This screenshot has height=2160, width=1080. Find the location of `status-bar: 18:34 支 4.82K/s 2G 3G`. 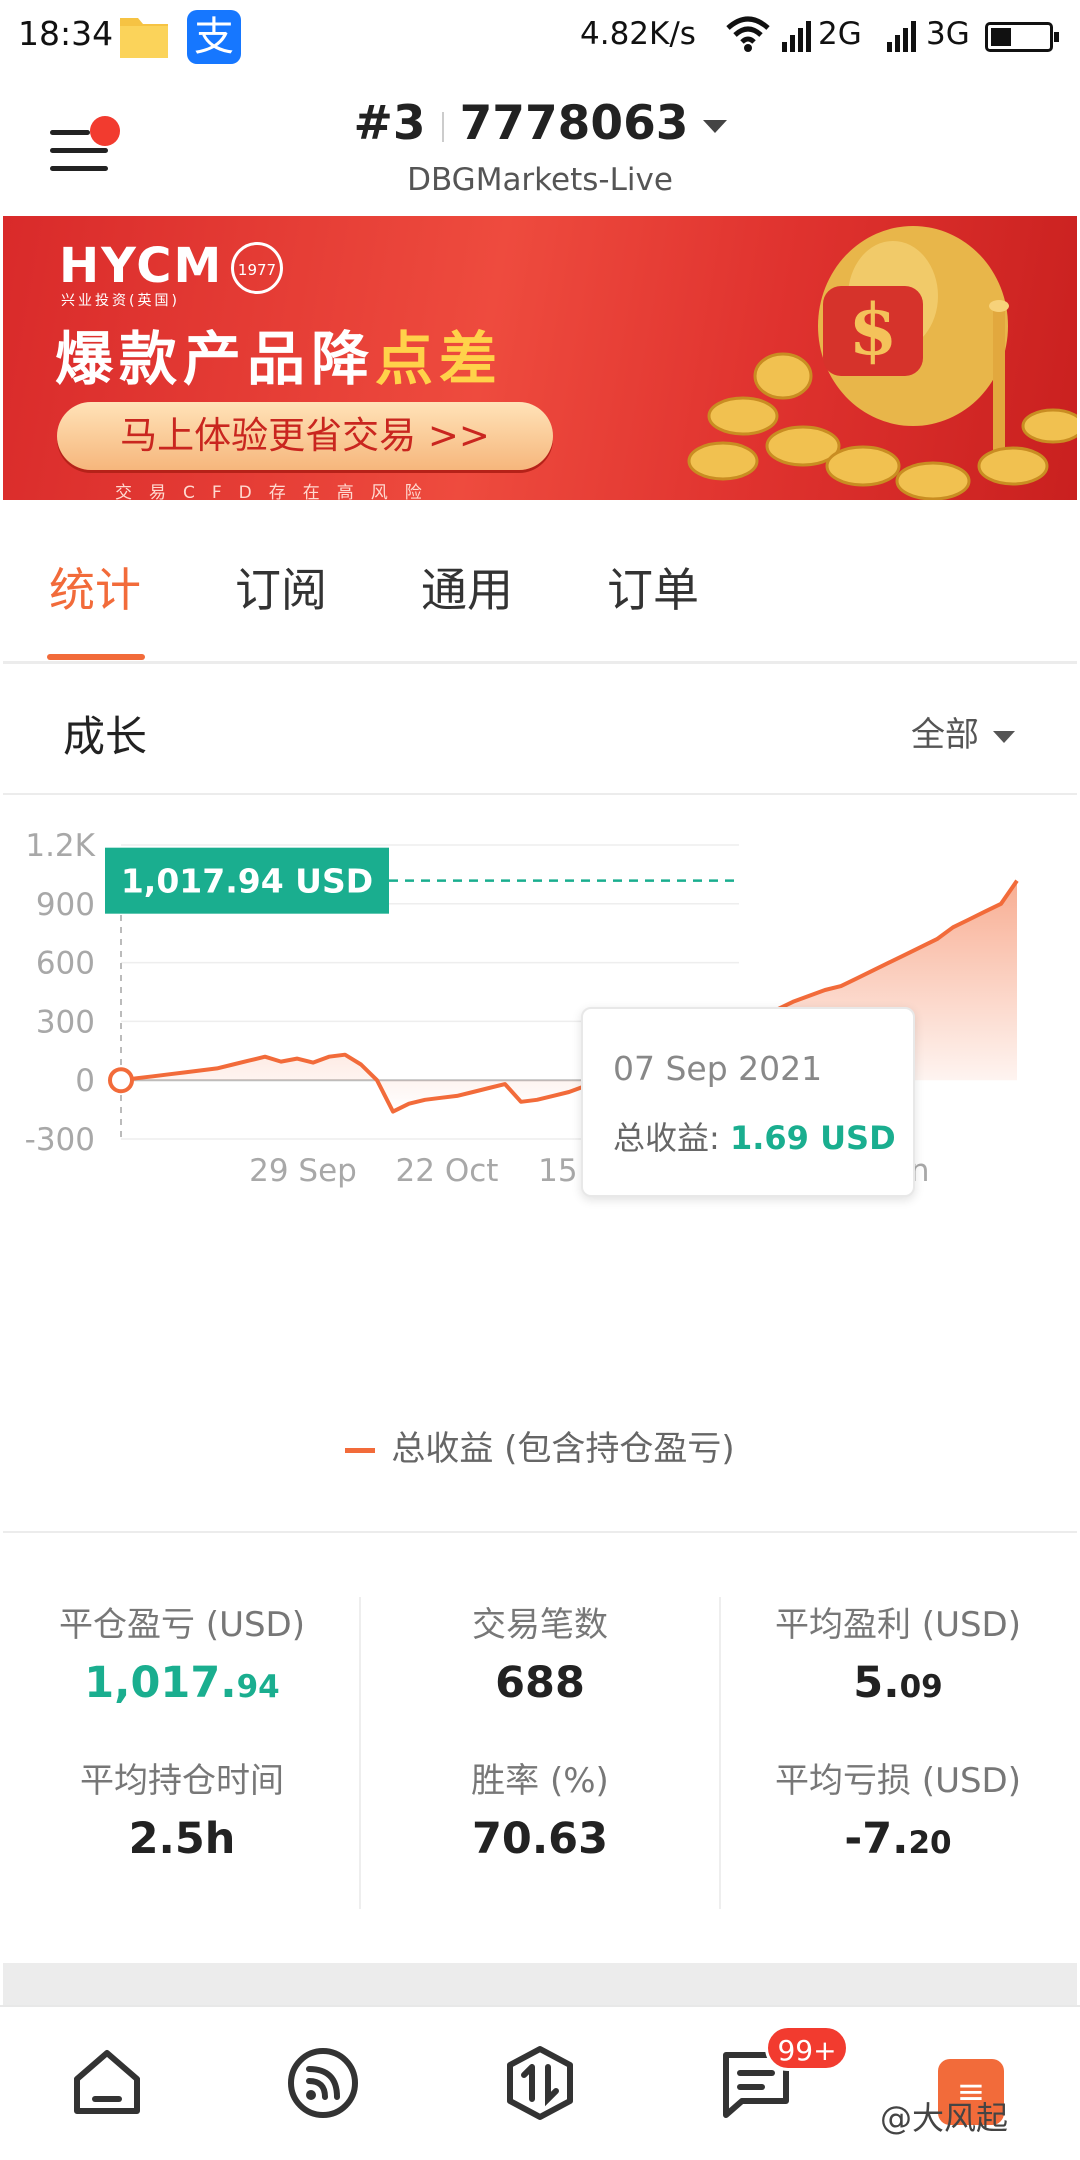

status-bar: 18:34 支 4.82K/s 2G 3G is located at coordinates (540, 37).